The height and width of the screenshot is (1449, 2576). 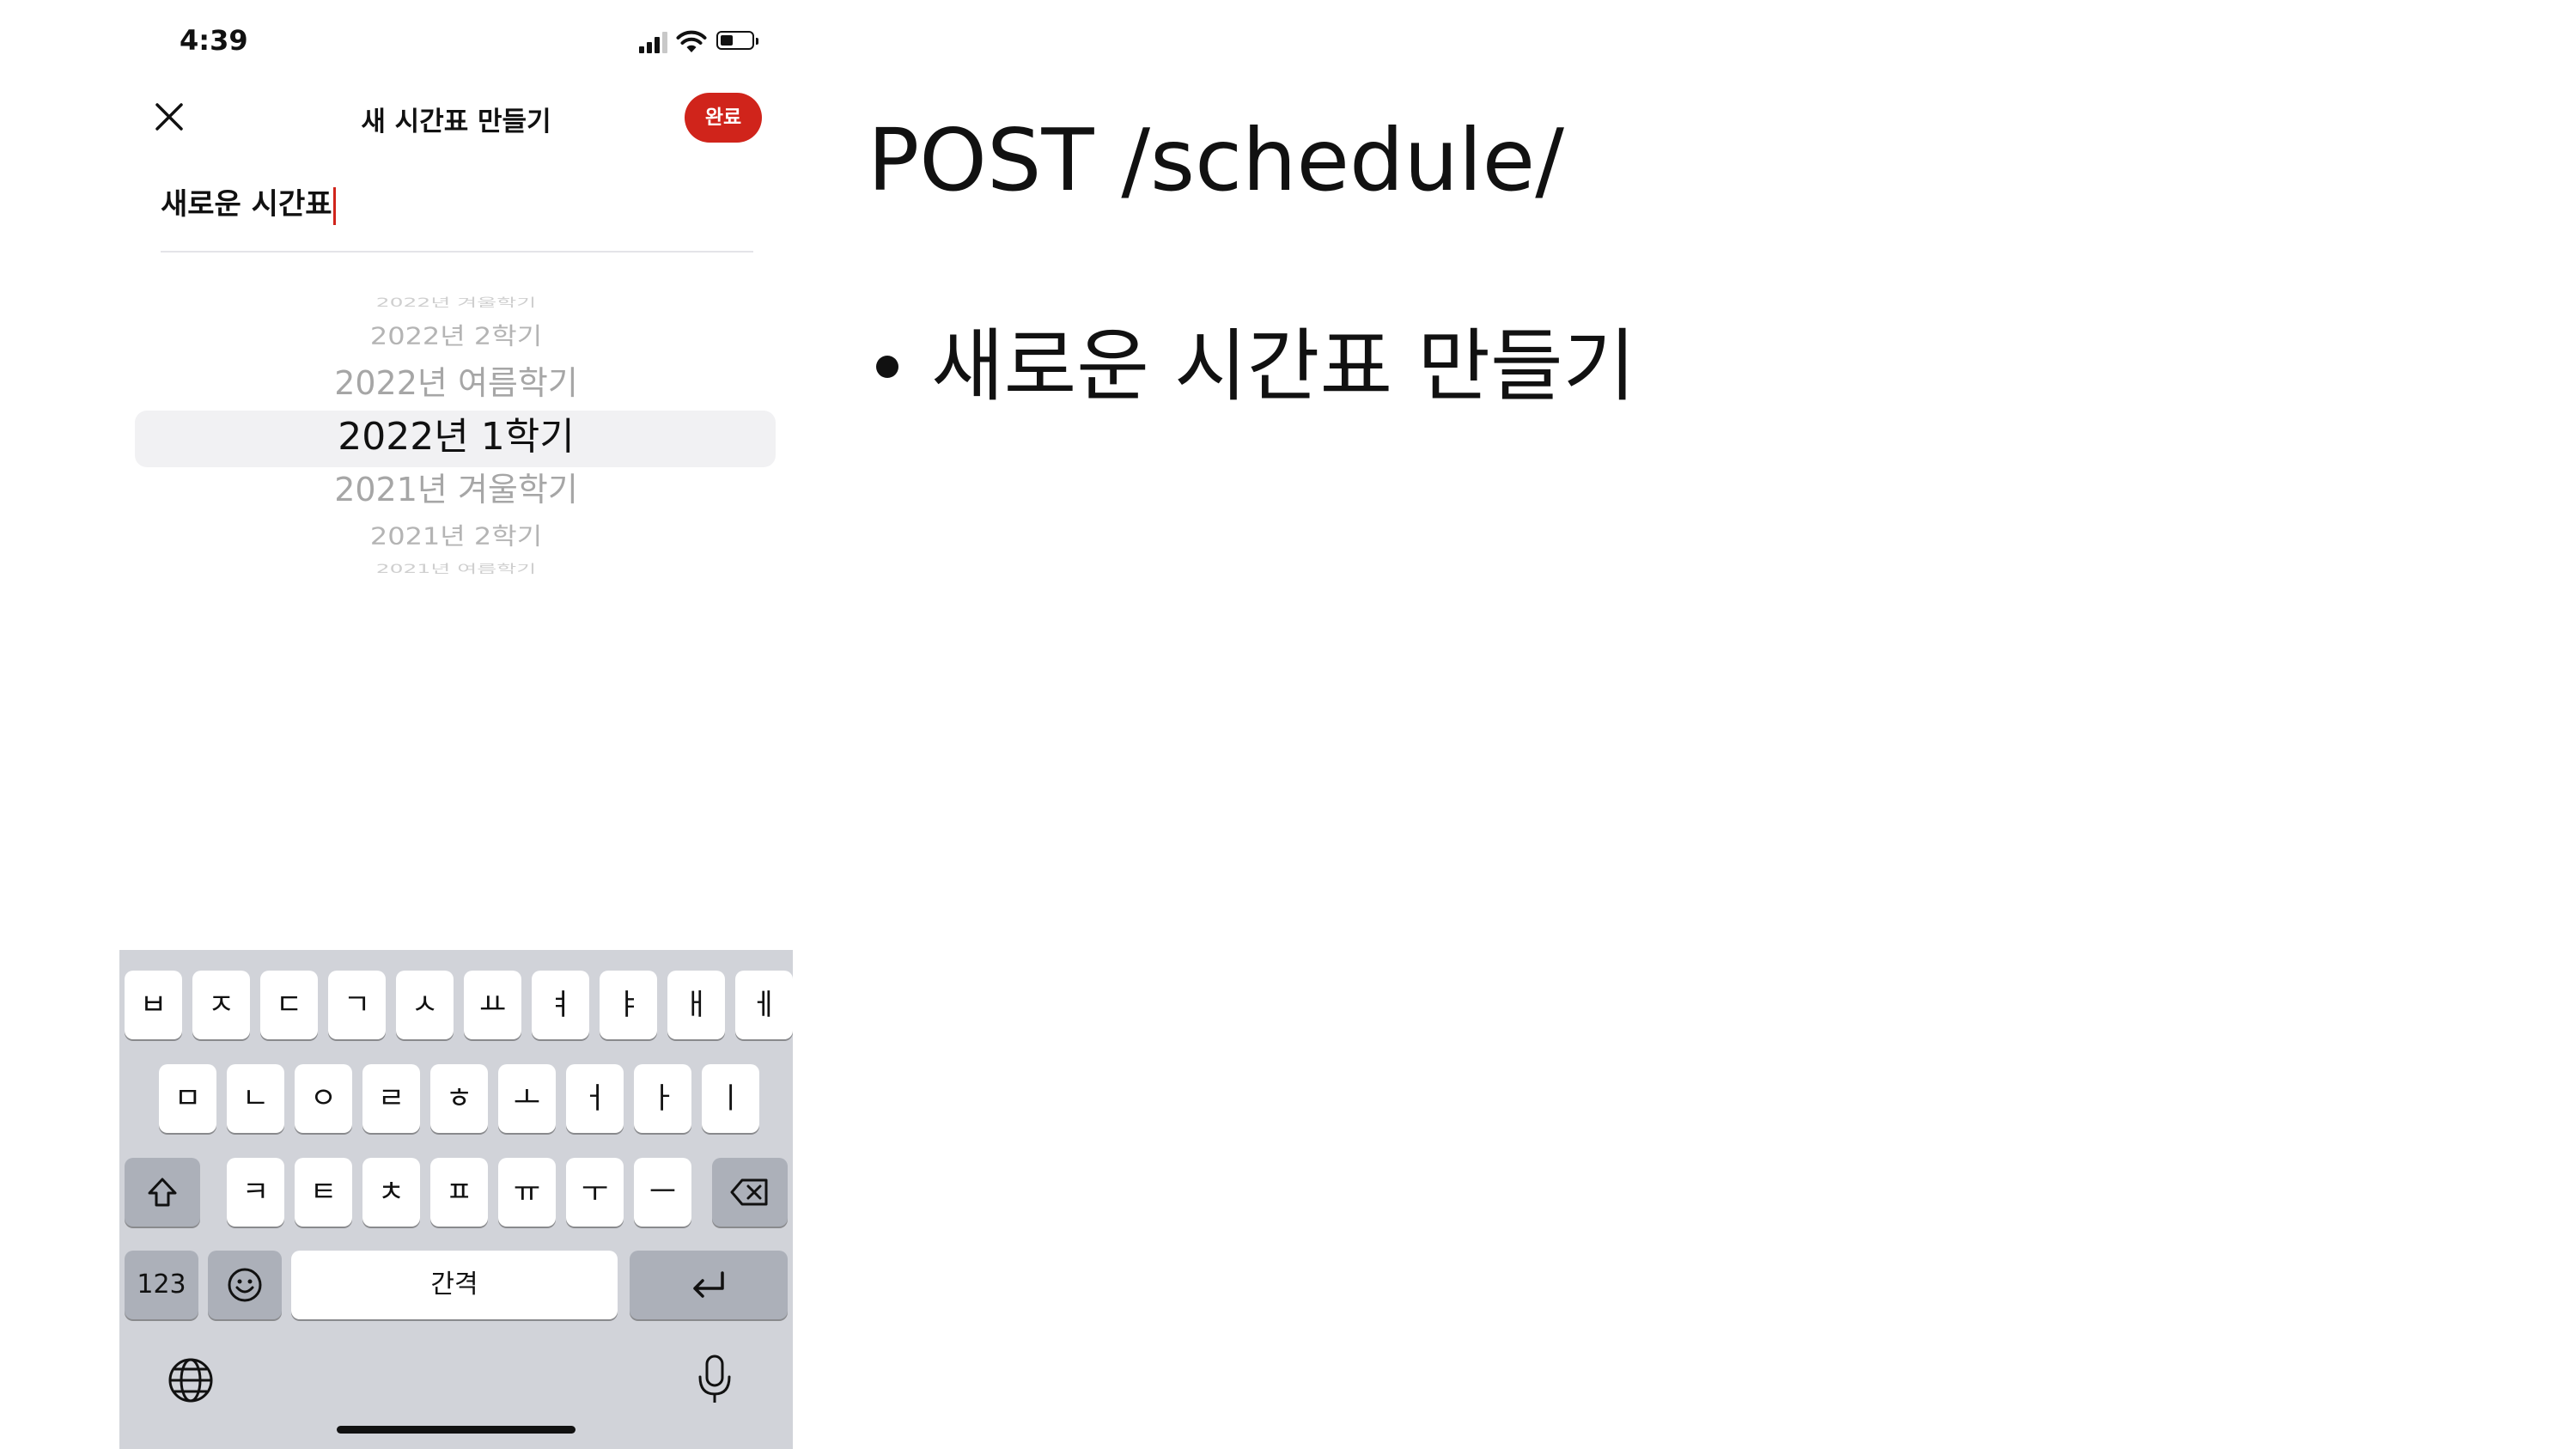 What do you see at coordinates (730, 1098) in the screenshot?
I see `key: ㅣ` at bounding box center [730, 1098].